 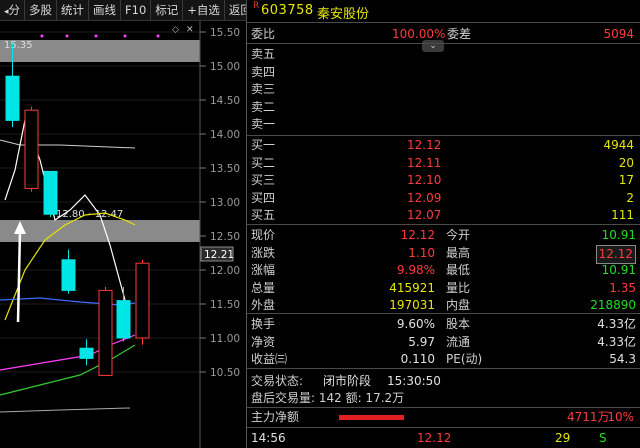 What do you see at coordinates (414, 381) in the screenshot?
I see `trade-status-time: 15:30:50` at bounding box center [414, 381].